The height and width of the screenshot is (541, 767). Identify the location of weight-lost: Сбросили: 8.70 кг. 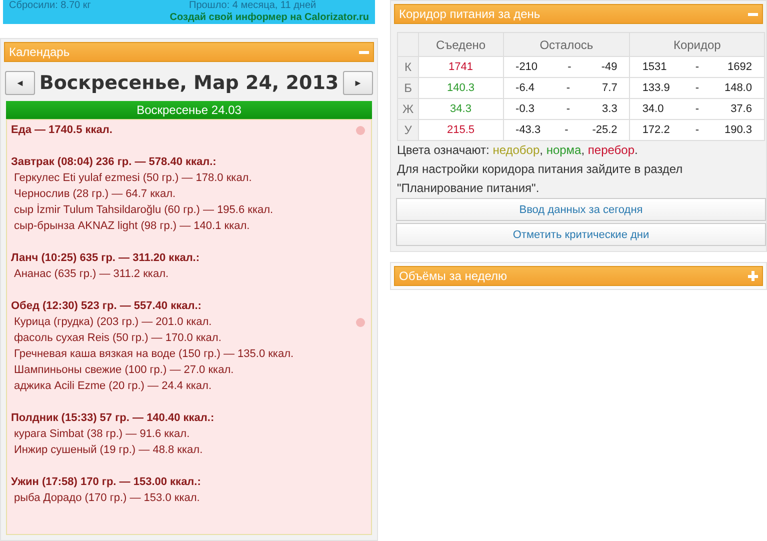
(50, 6).